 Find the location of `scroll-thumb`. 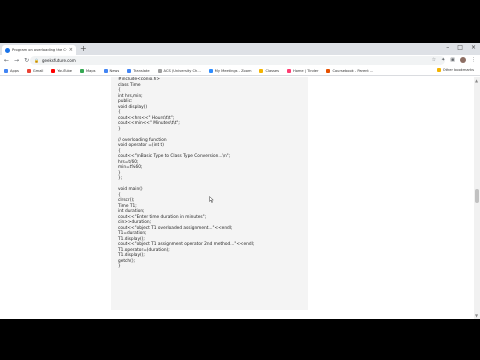

scroll-thumb is located at coordinates (477, 196).